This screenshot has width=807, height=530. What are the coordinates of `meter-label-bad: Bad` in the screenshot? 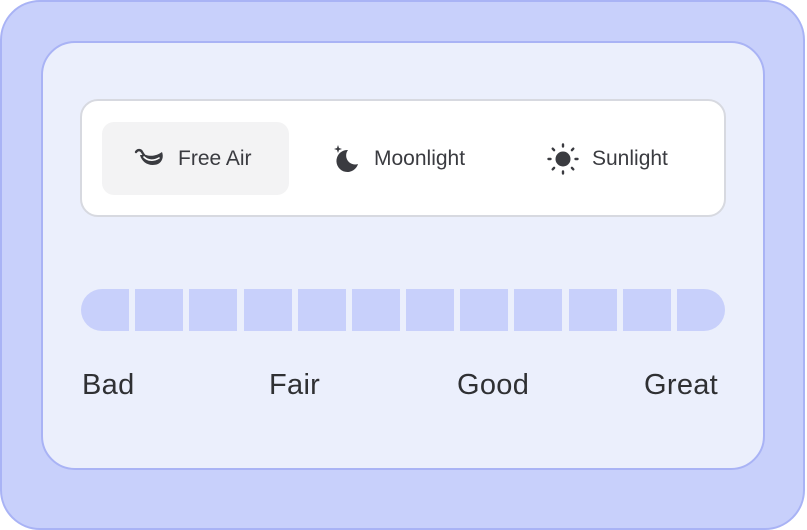 It's located at (108, 385).